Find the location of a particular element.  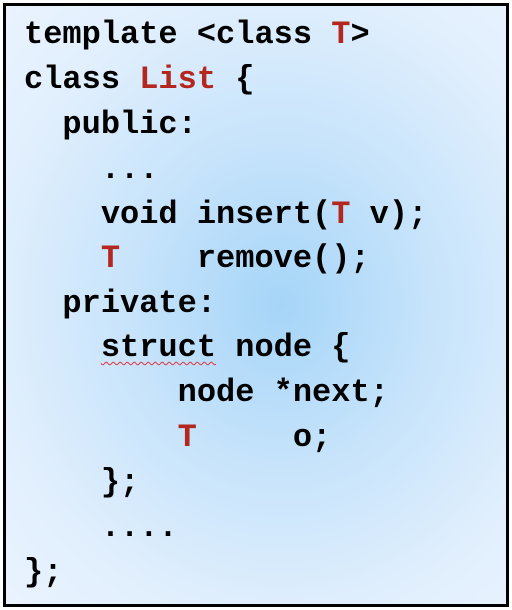

code-line-struct-node: struct node { is located at coordinates (187, 348).